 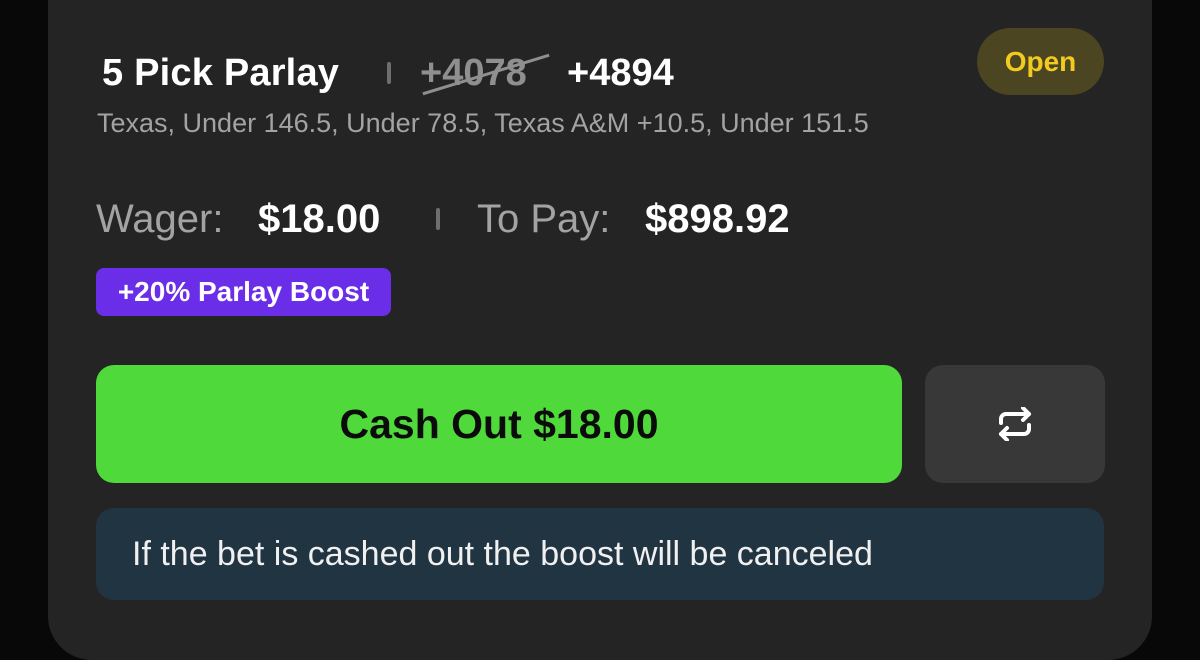 What do you see at coordinates (243, 292) in the screenshot?
I see `parlay-boost-badge: +20% Parlay Boost` at bounding box center [243, 292].